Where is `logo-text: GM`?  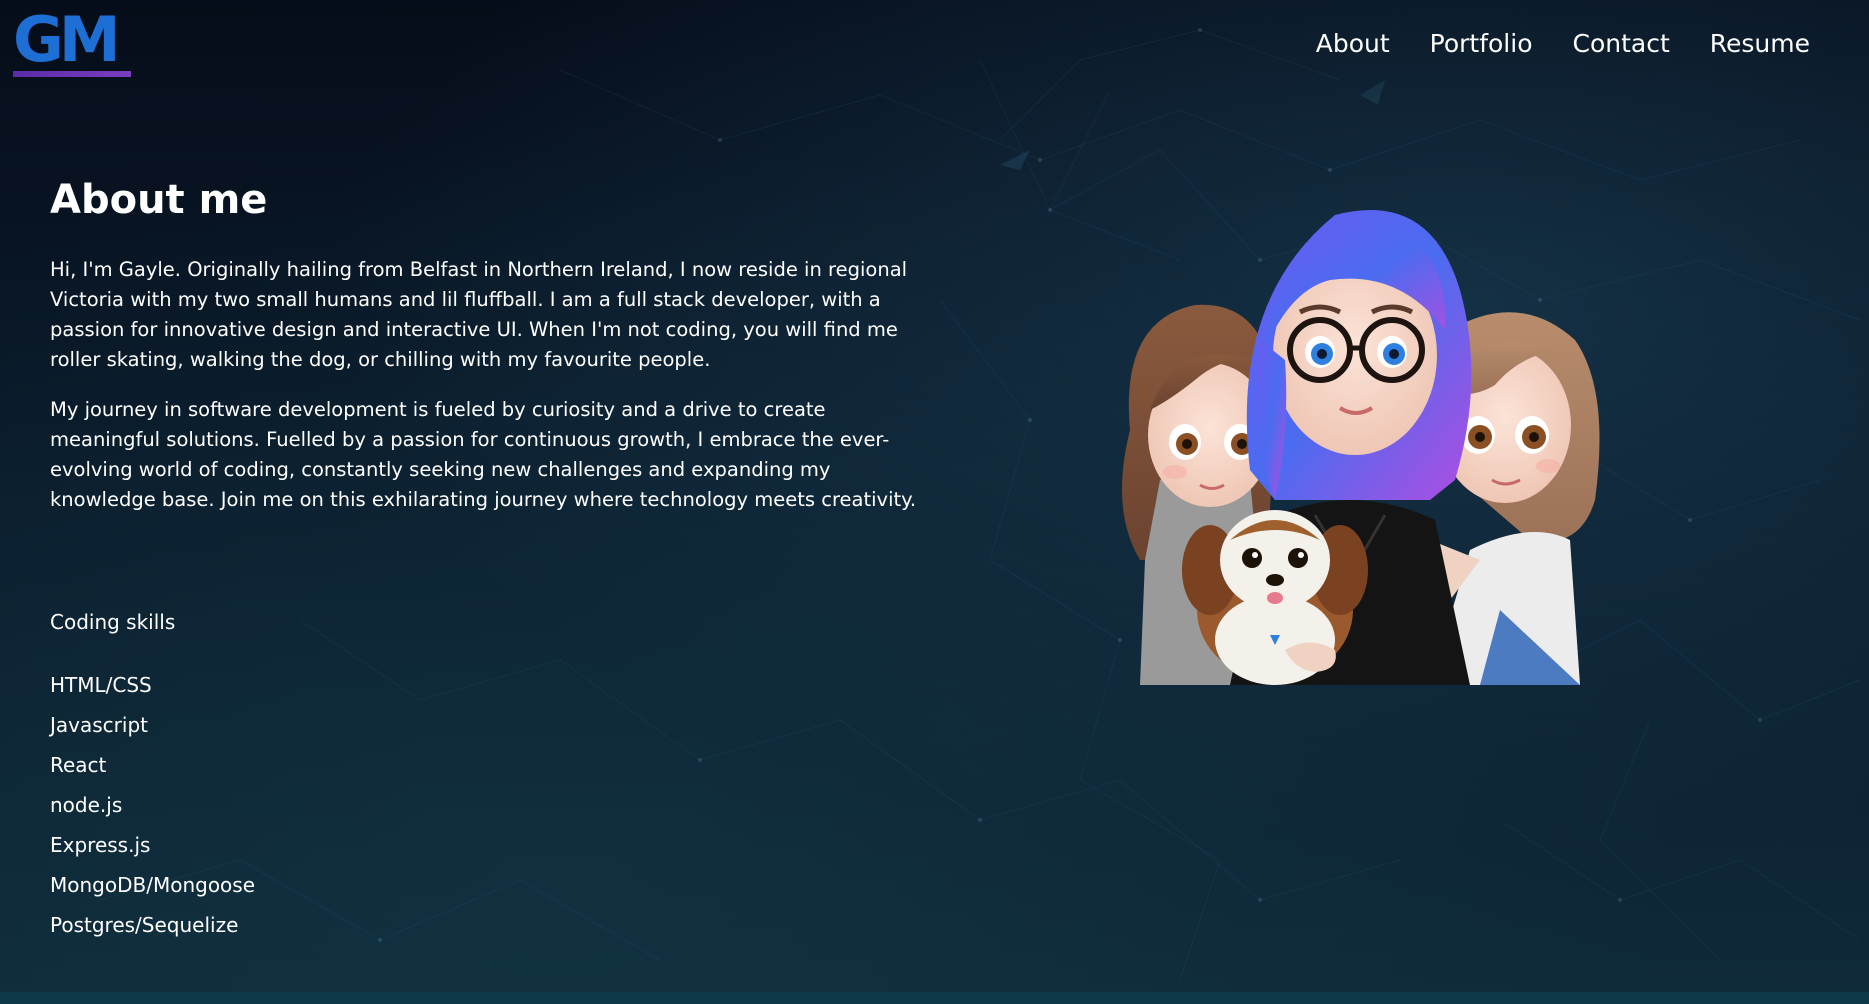 logo-text: GM is located at coordinates (67, 39).